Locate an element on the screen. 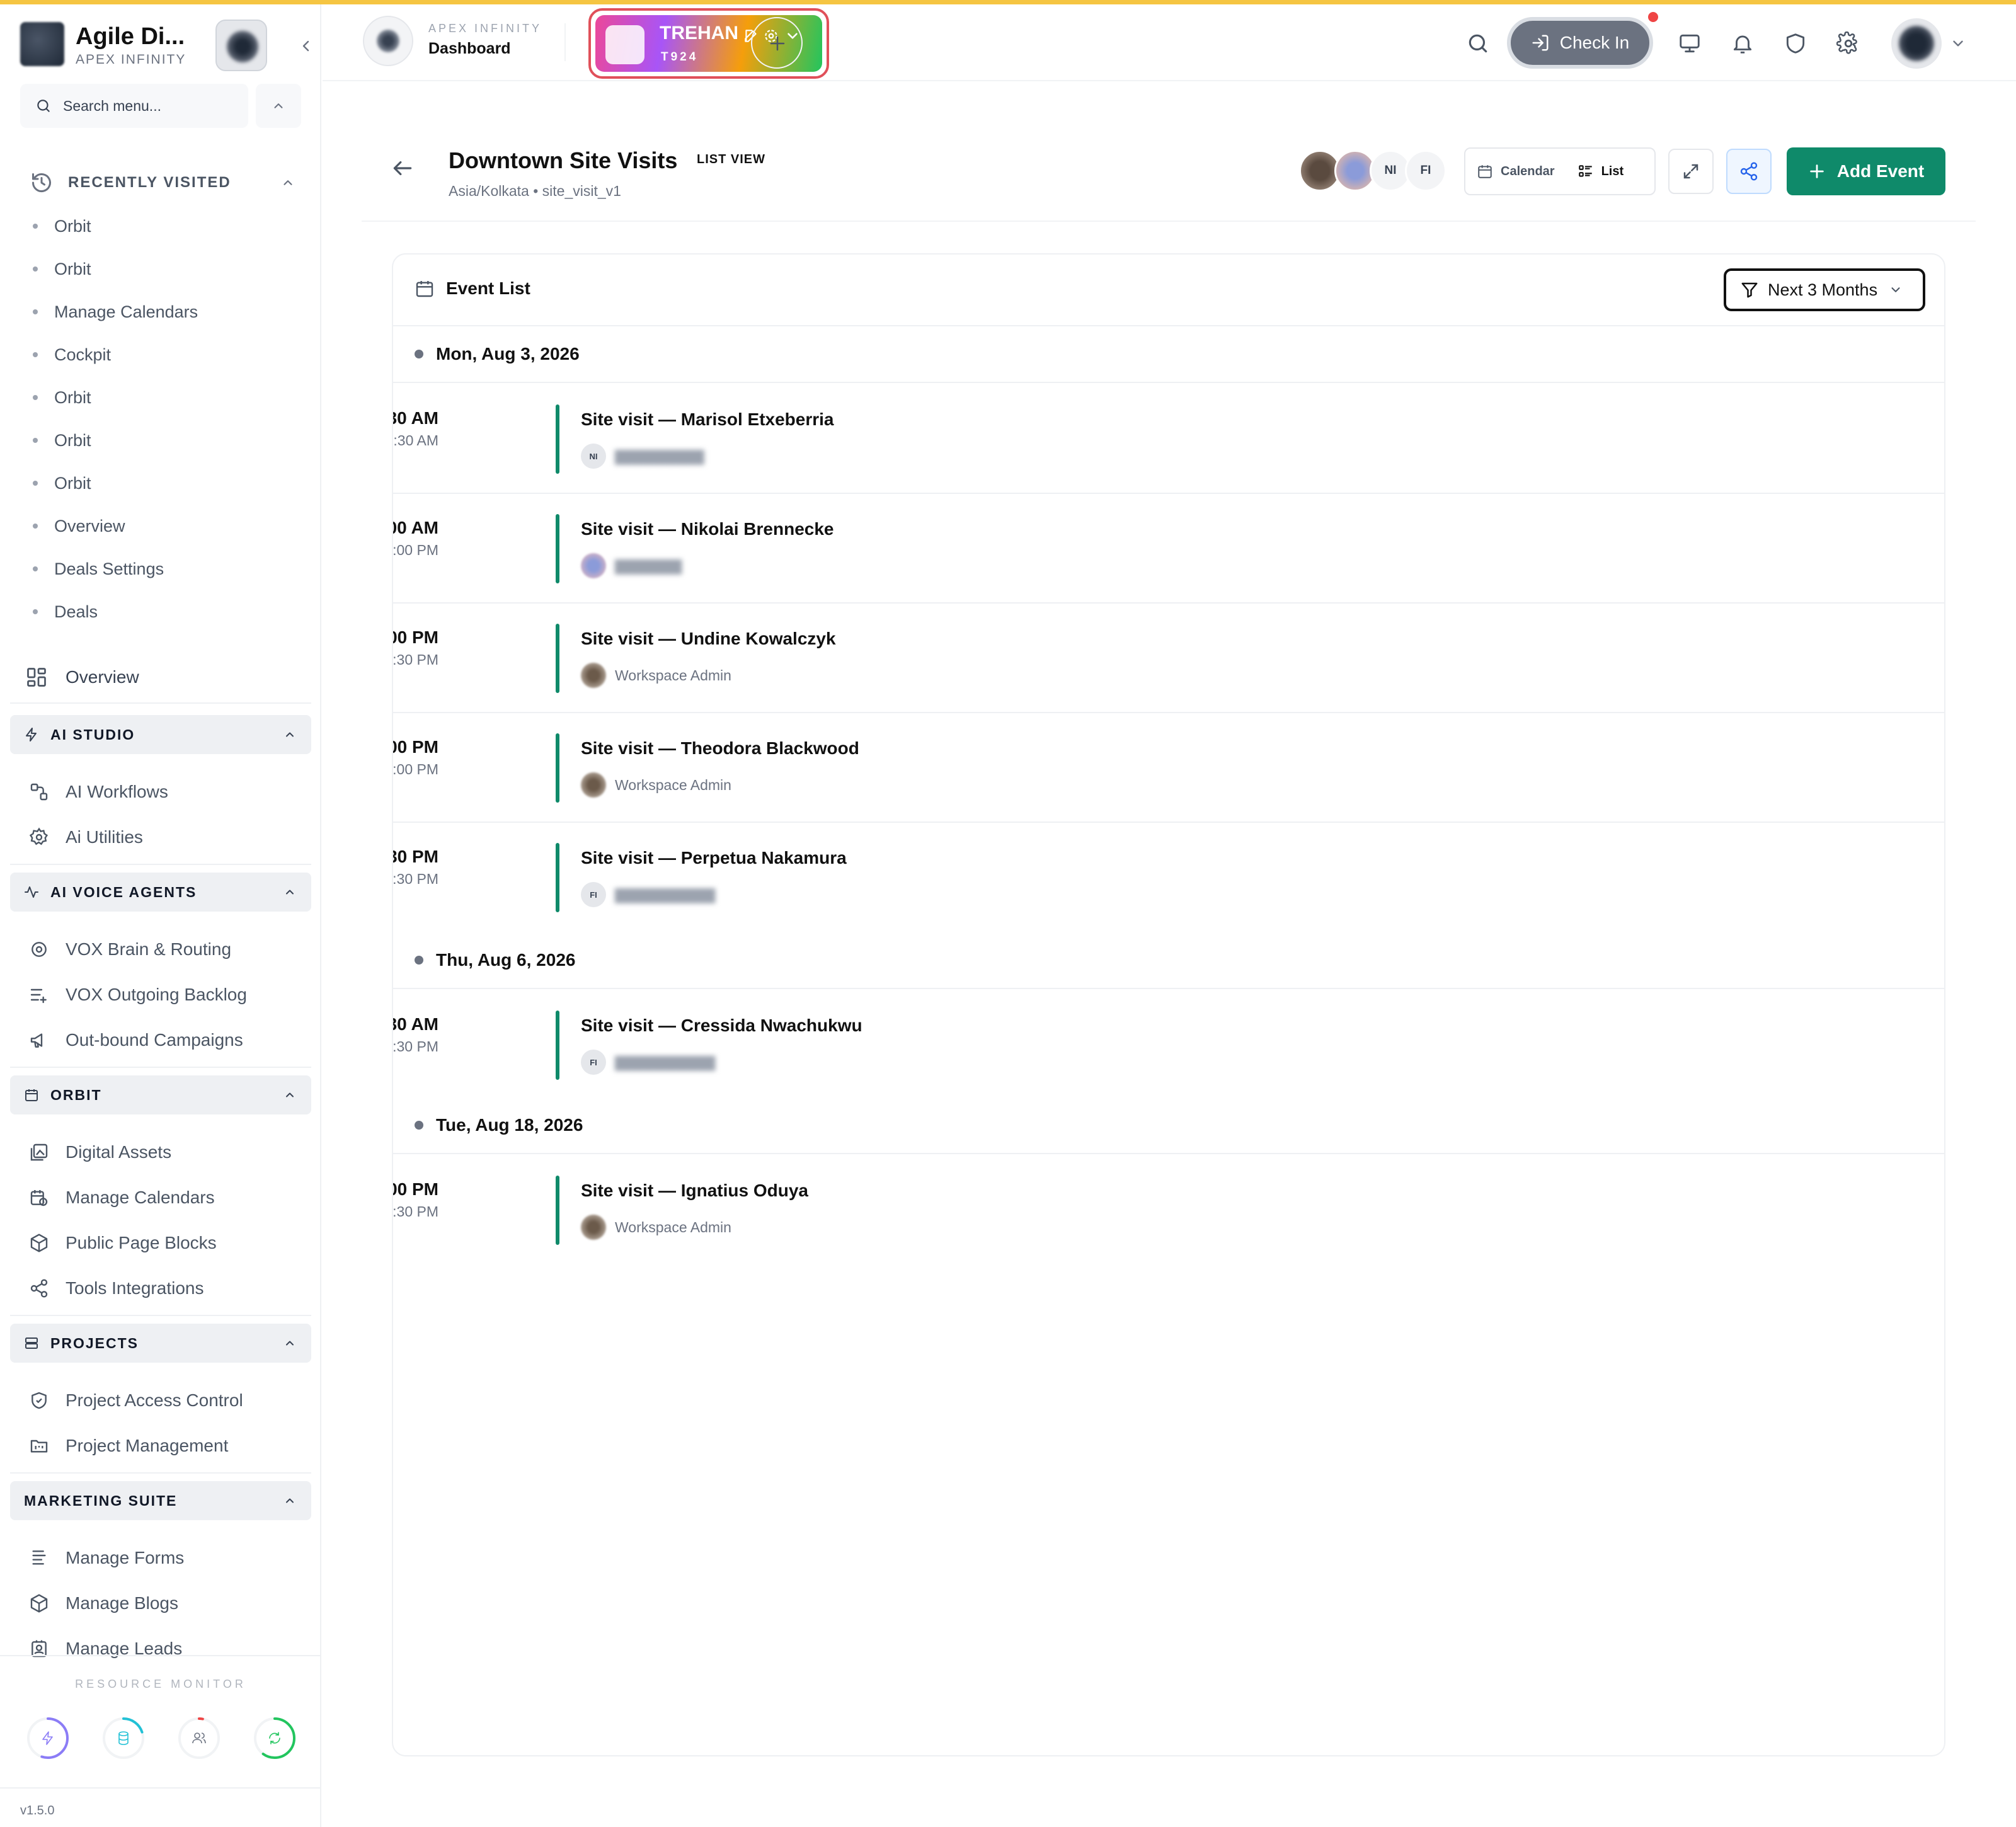 The height and width of the screenshot is (1827, 2016). collapse-sidebar-button is located at coordinates (306, 46).